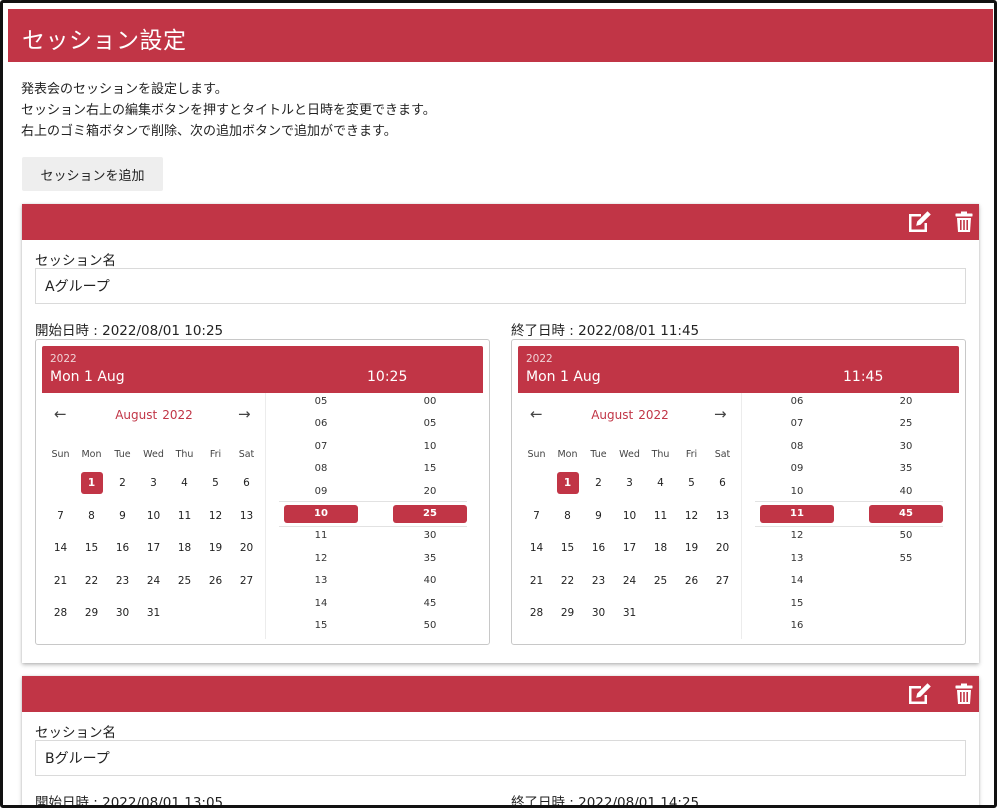  What do you see at coordinates (87, 377) in the screenshot?
I see `picker-date: Mon 1 Aug` at bounding box center [87, 377].